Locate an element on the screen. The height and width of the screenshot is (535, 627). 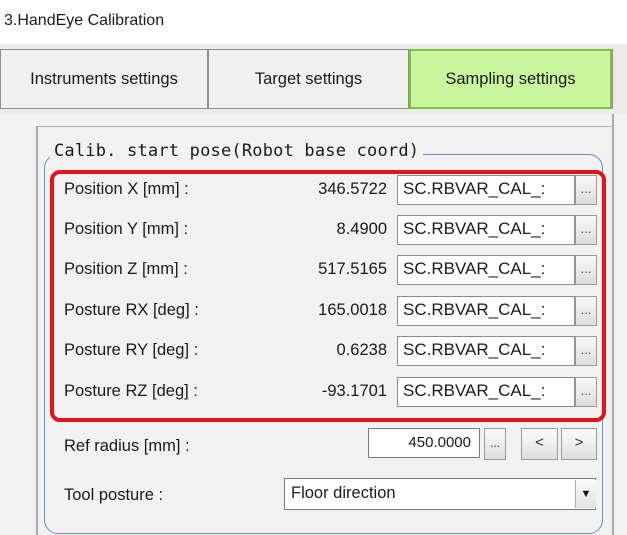
window-titlebar: 3.HandEye Calibration is located at coordinates (313, 22).